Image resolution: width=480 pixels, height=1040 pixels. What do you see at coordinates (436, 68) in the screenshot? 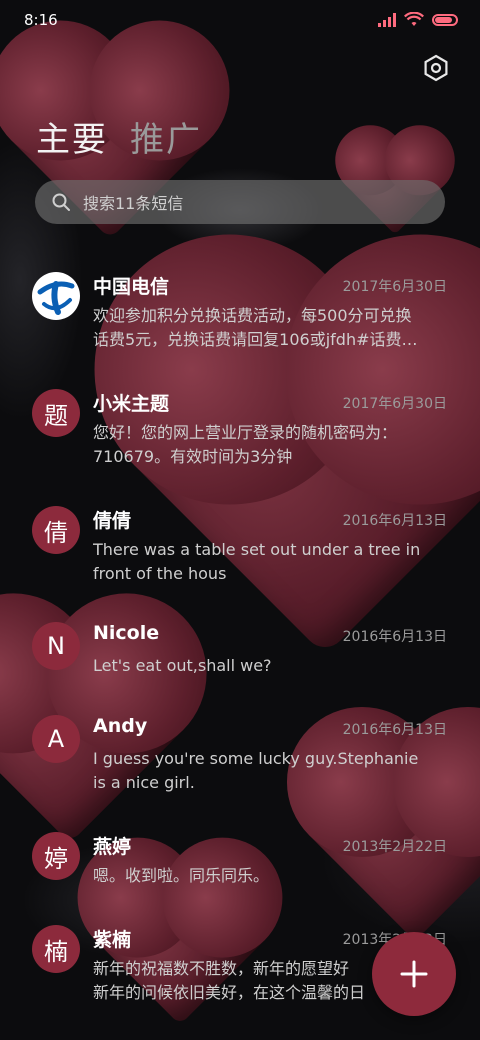
I see `settings-hexagon-icon` at bounding box center [436, 68].